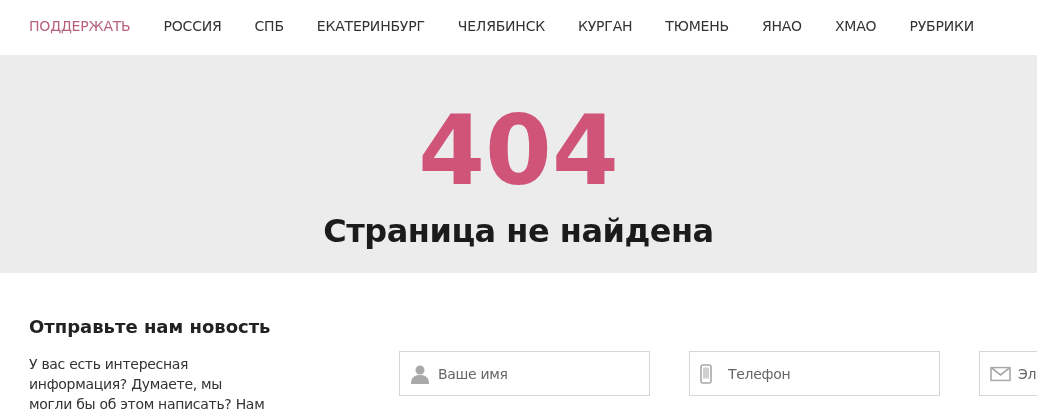  I want to click on form-title: Отправьте нам новость, so click(150, 327).